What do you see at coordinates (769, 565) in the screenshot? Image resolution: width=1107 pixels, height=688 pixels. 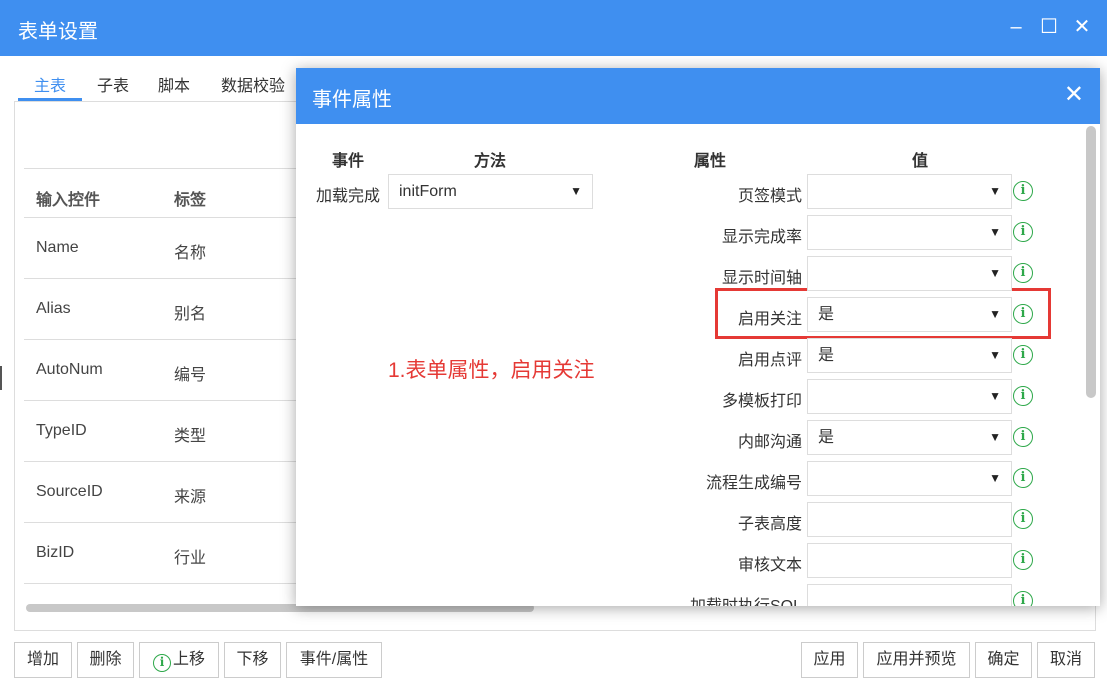 I see `prop-label: 审核文本` at bounding box center [769, 565].